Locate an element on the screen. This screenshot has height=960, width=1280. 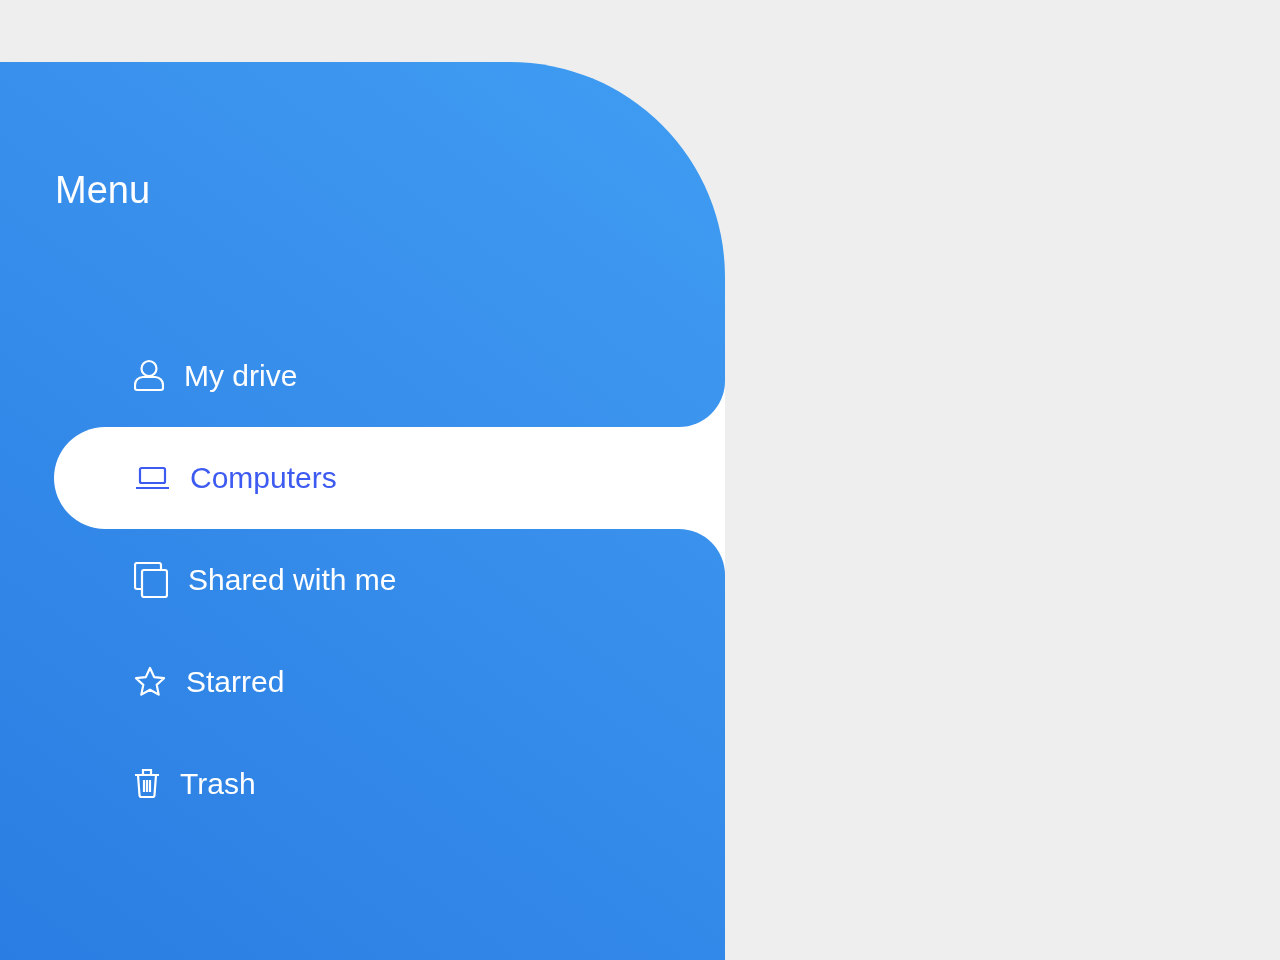
trash-icon is located at coordinates (147, 784).